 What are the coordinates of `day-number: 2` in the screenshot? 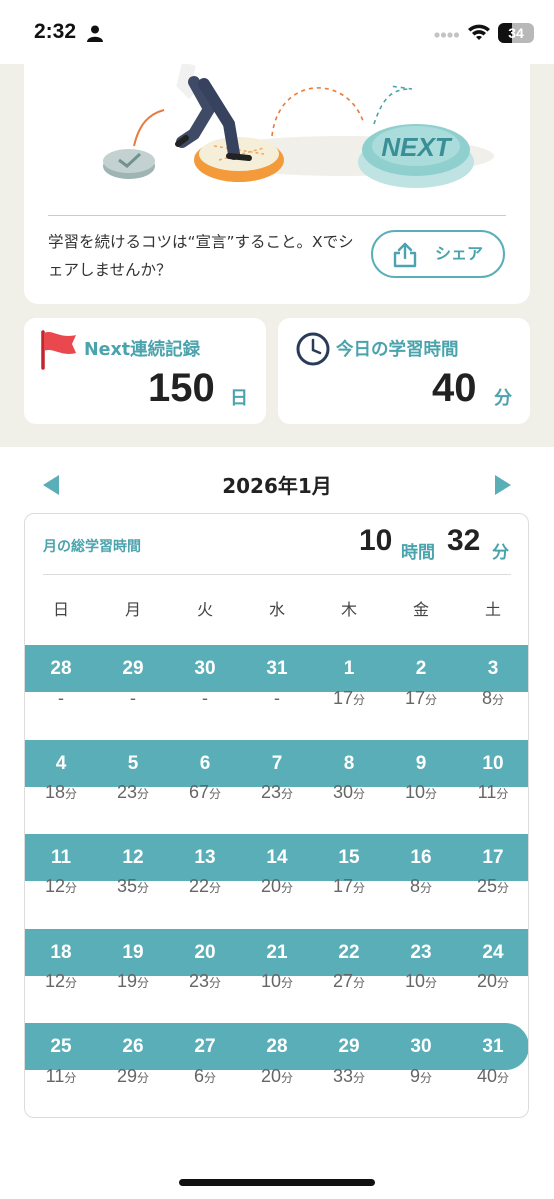 It's located at (421, 668).